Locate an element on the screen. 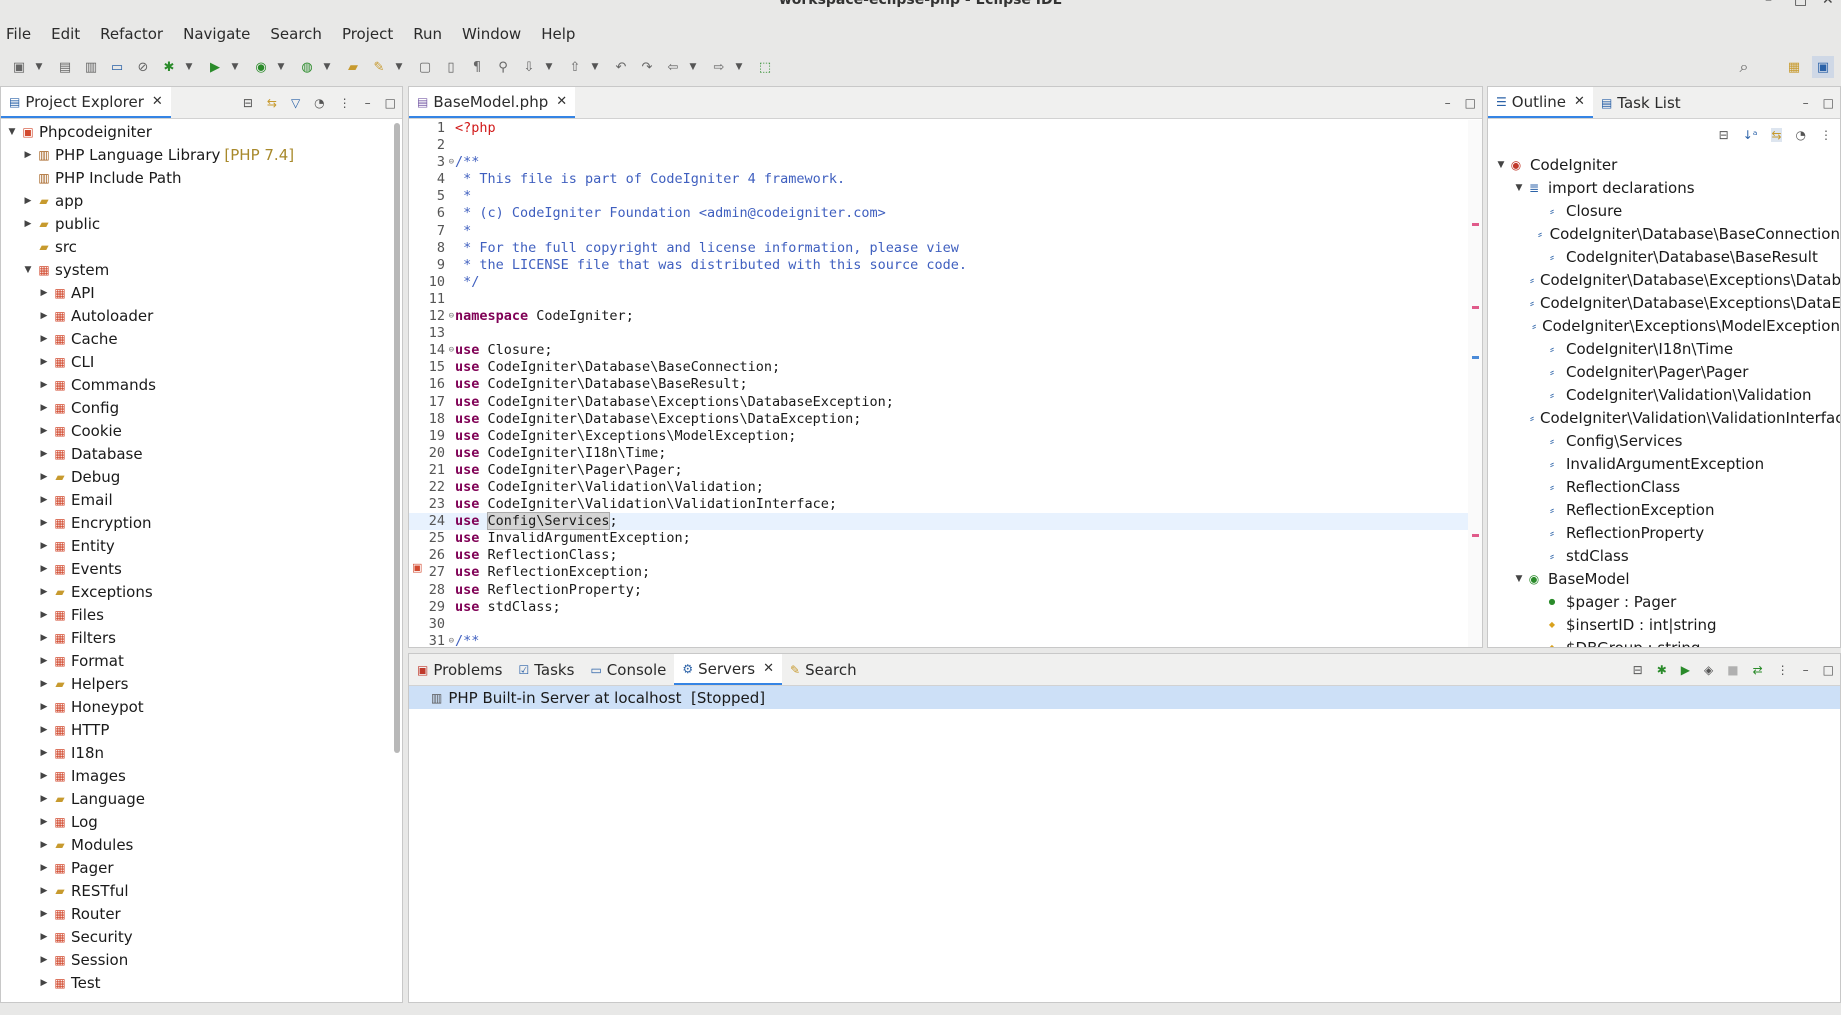 The height and width of the screenshot is (1015, 1841). next-annotation-icon: ⇩ is located at coordinates (529, 67).